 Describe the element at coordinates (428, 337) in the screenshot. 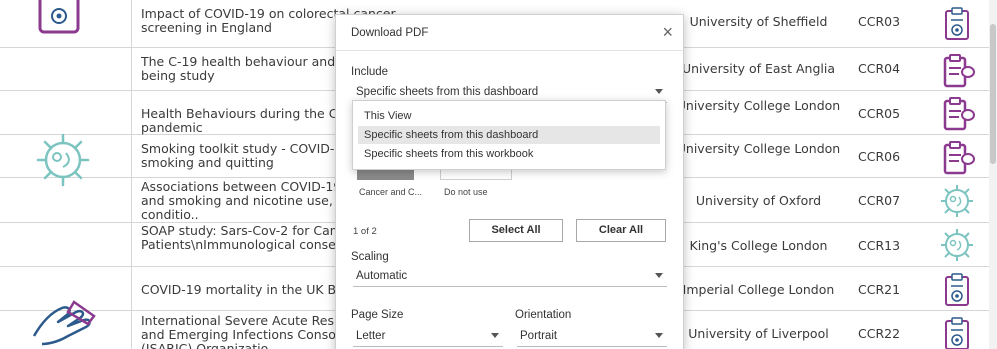

I see `page-size-select: Letter` at that location.